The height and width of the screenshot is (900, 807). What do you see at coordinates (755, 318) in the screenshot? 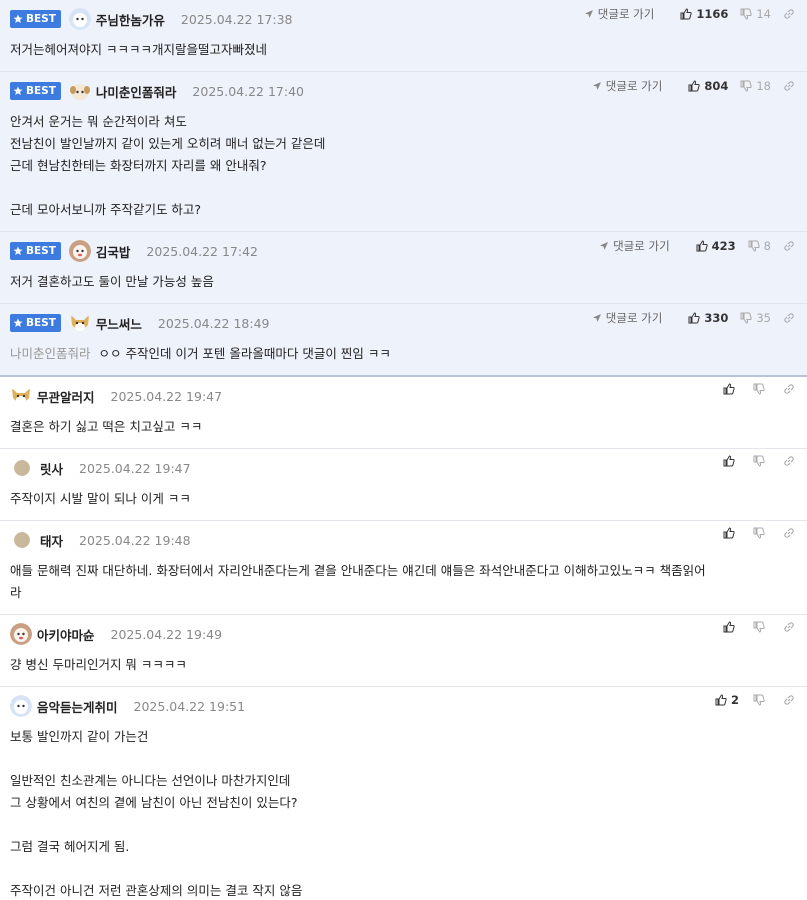
I see `downvote-button: 35` at bounding box center [755, 318].